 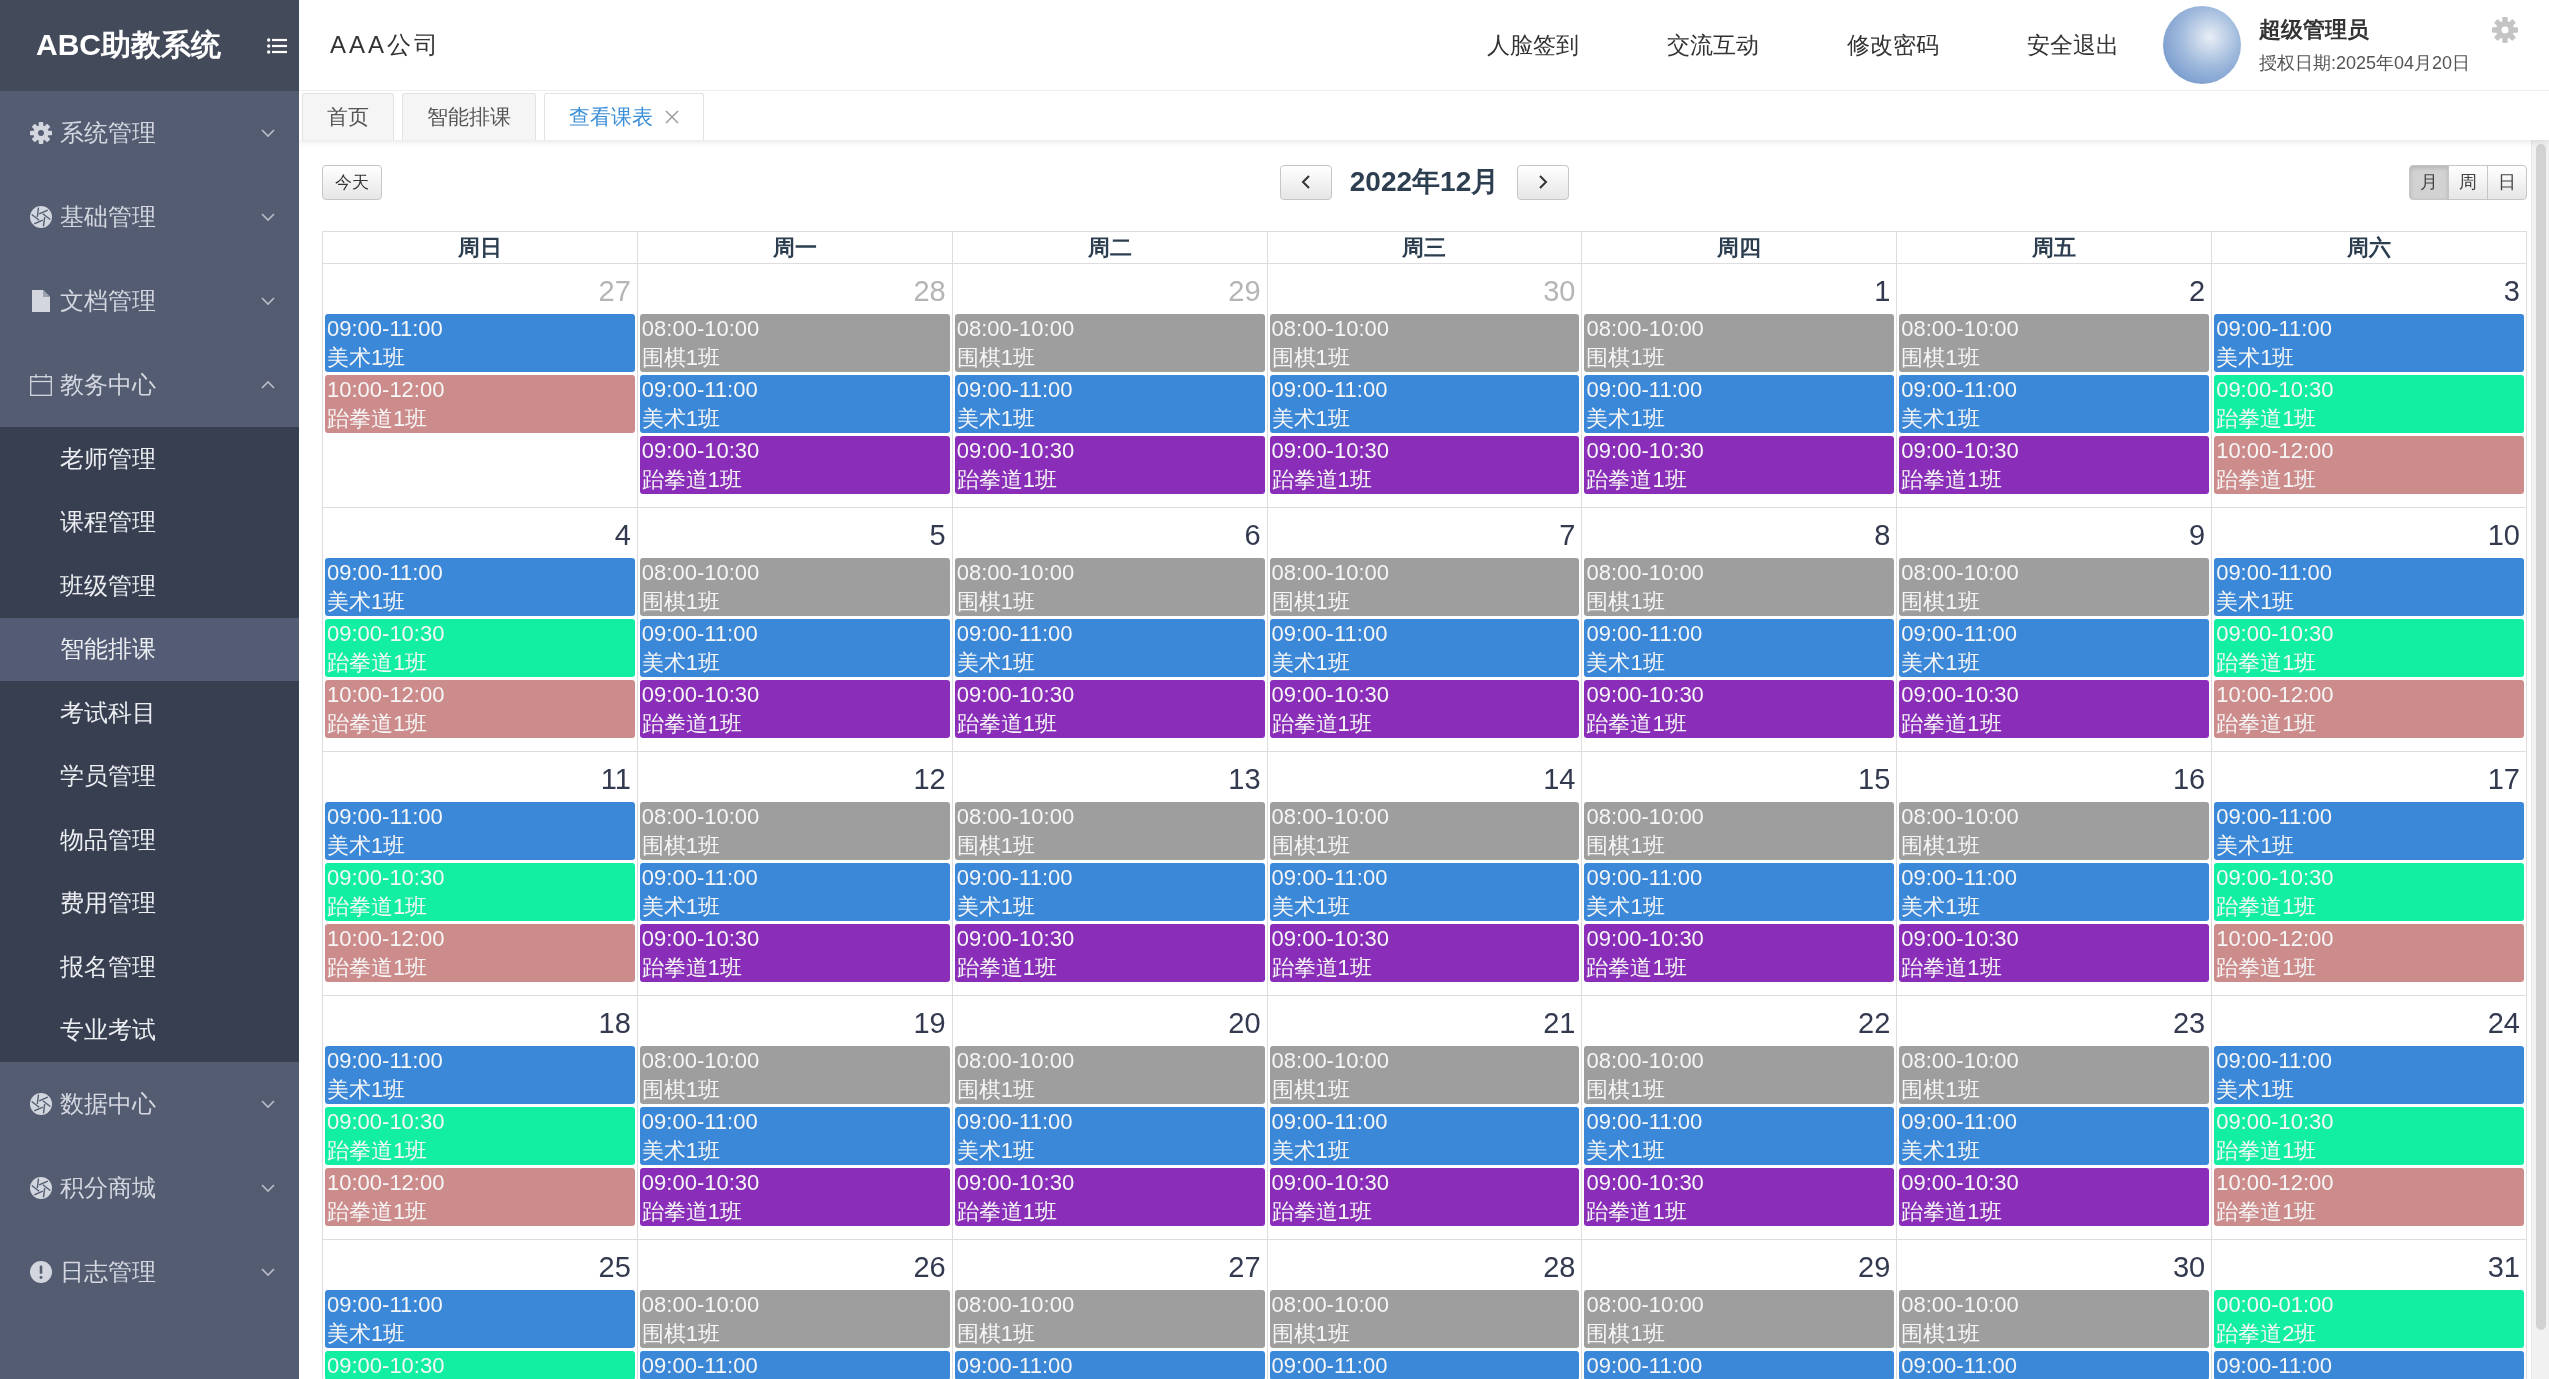 What do you see at coordinates (352, 182) in the screenshot?
I see `today-button: 今天` at bounding box center [352, 182].